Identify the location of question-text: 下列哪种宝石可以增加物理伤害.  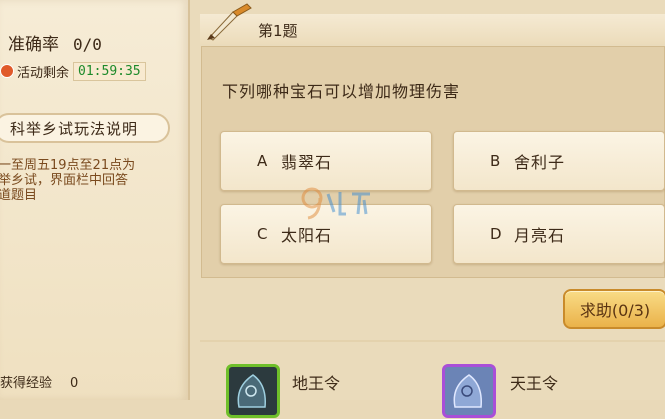
(341, 91).